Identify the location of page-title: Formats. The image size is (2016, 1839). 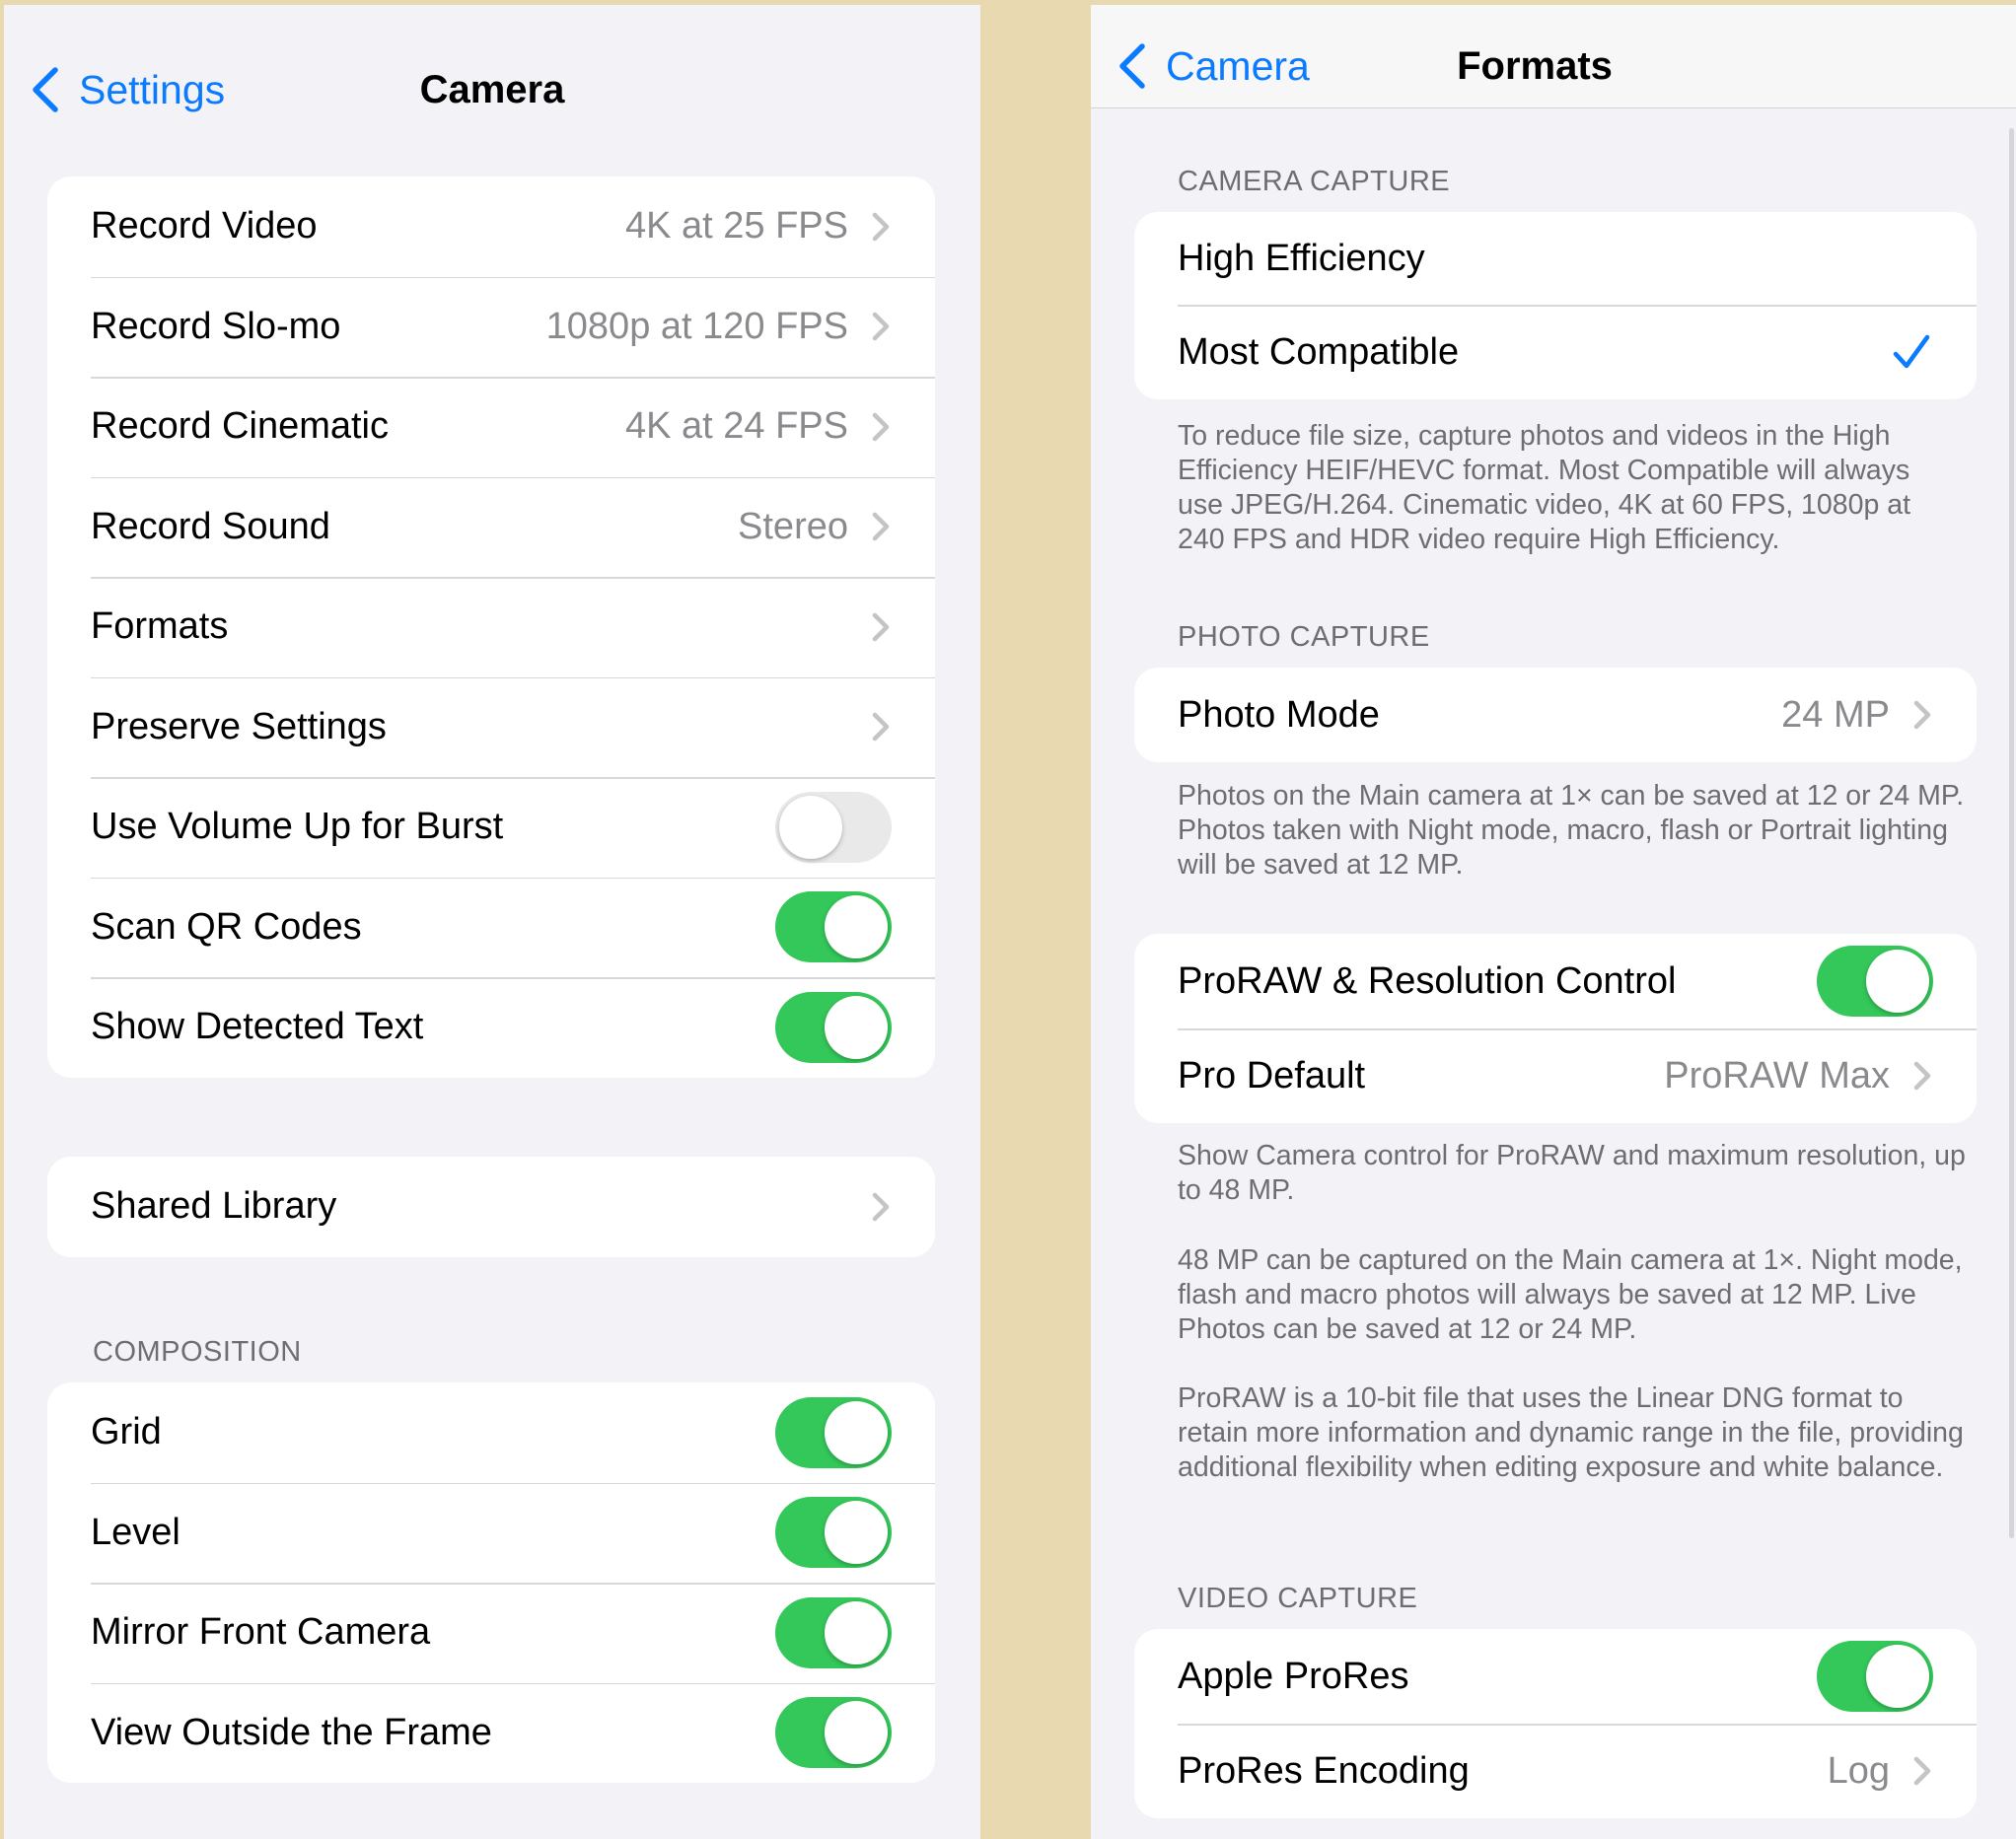
(1535, 66).